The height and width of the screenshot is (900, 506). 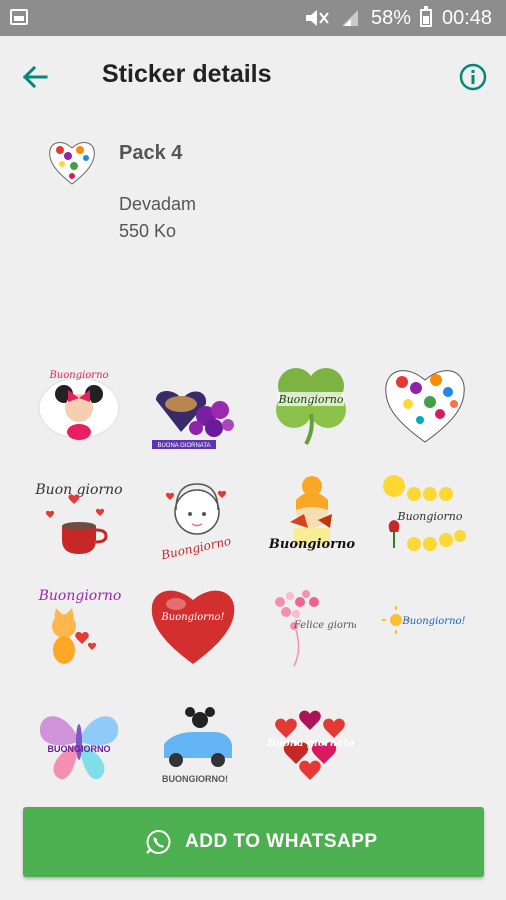 What do you see at coordinates (183, 446) in the screenshot?
I see `sticker-text: BUONA GIORNATA` at bounding box center [183, 446].